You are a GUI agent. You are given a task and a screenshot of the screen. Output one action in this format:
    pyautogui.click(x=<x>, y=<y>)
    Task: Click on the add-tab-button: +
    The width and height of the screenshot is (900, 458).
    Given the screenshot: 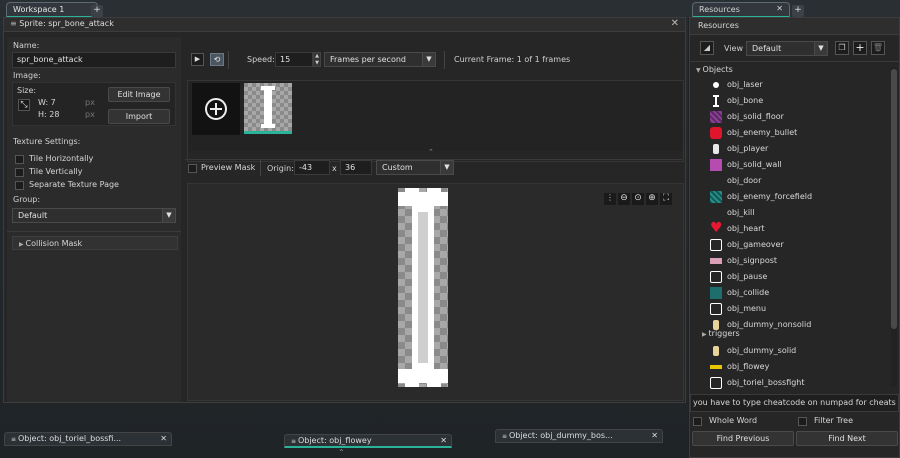 What is the action you would take?
    pyautogui.click(x=798, y=11)
    